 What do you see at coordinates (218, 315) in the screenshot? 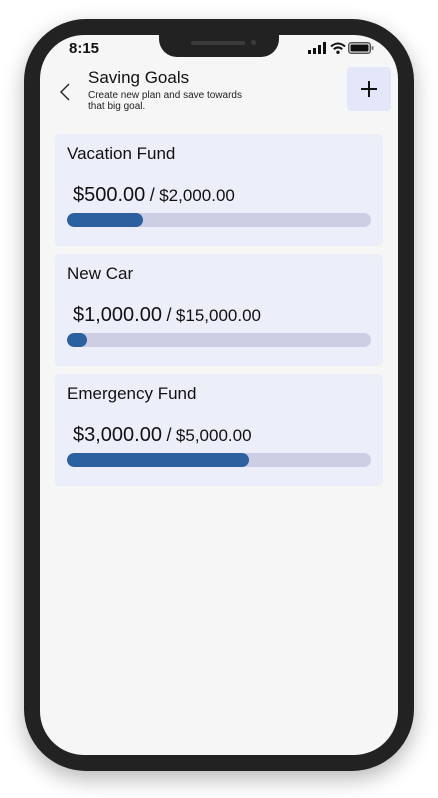
I see `target-amount: $15,000.00` at bounding box center [218, 315].